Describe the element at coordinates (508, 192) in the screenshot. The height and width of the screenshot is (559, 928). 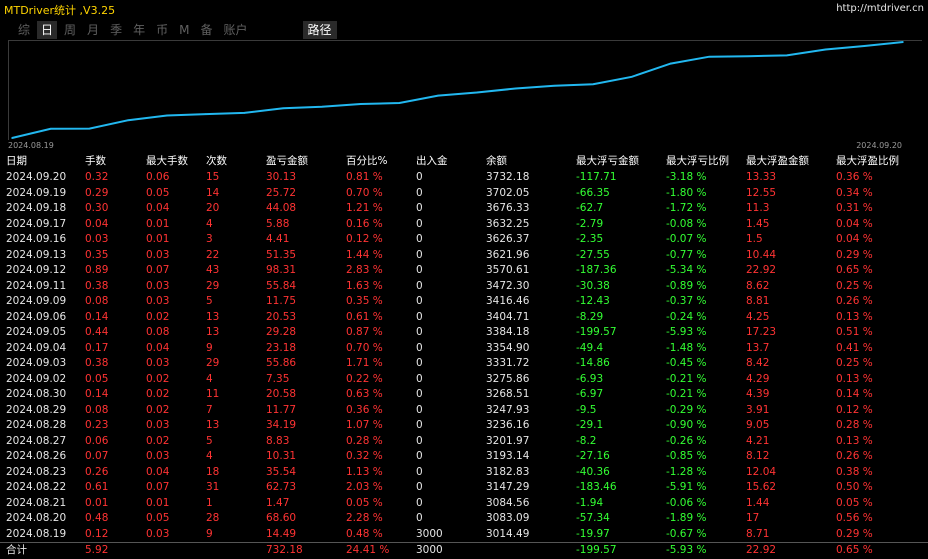
I see `table-cell: 3702.05` at that location.